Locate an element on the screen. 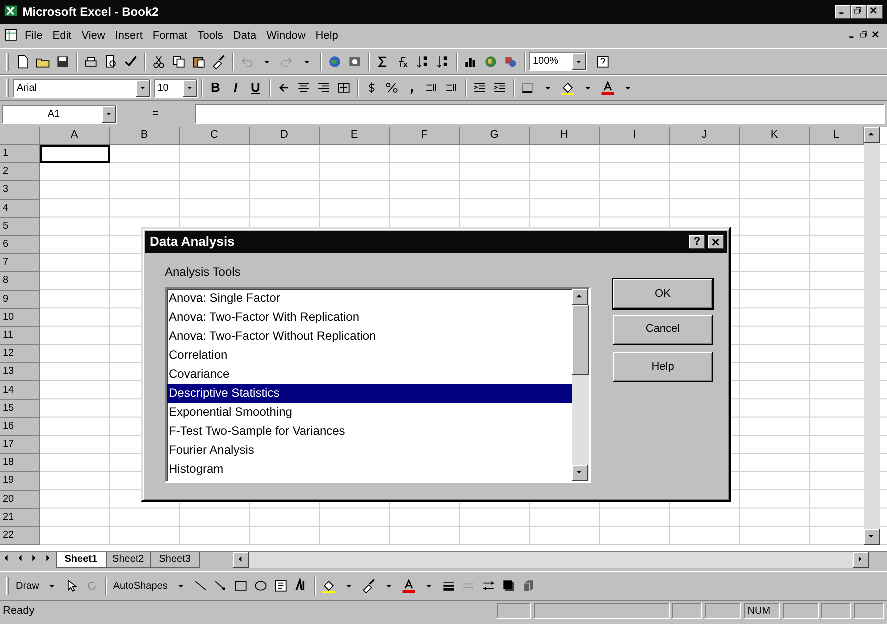  column-header: E is located at coordinates (355, 136).